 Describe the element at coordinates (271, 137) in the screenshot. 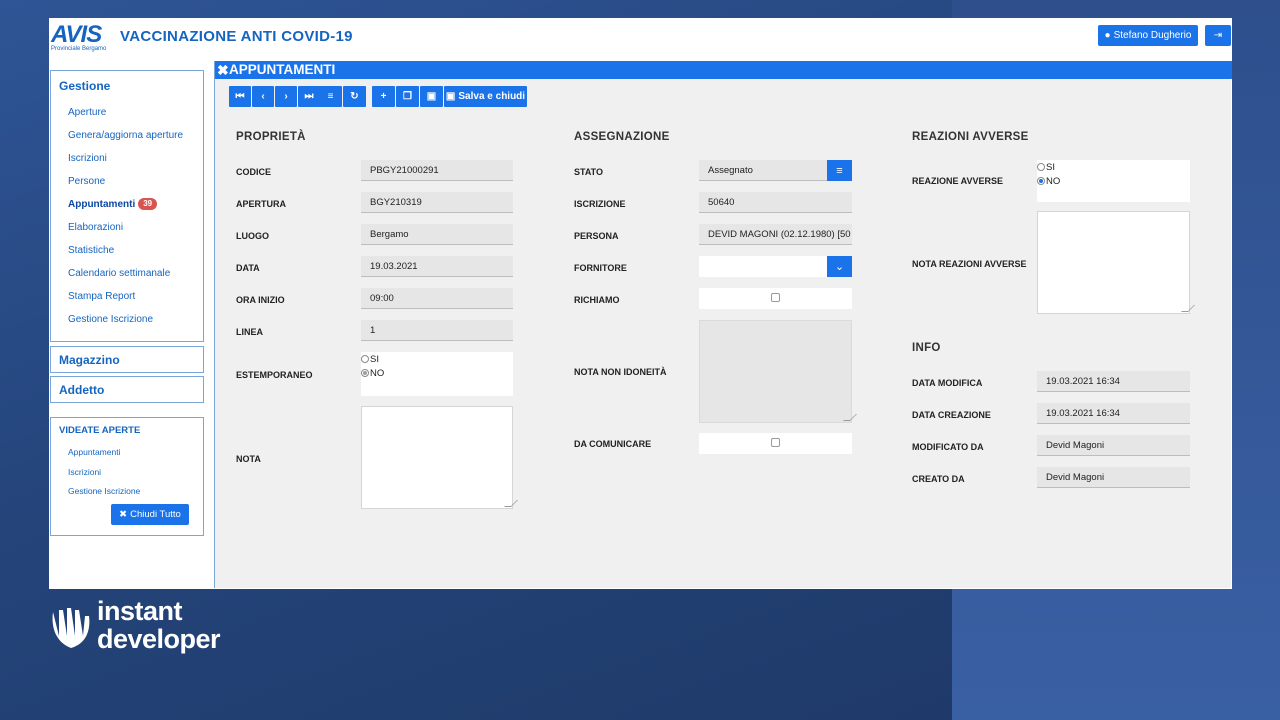

I see `section-properties-title: PROPRIETÀ` at that location.